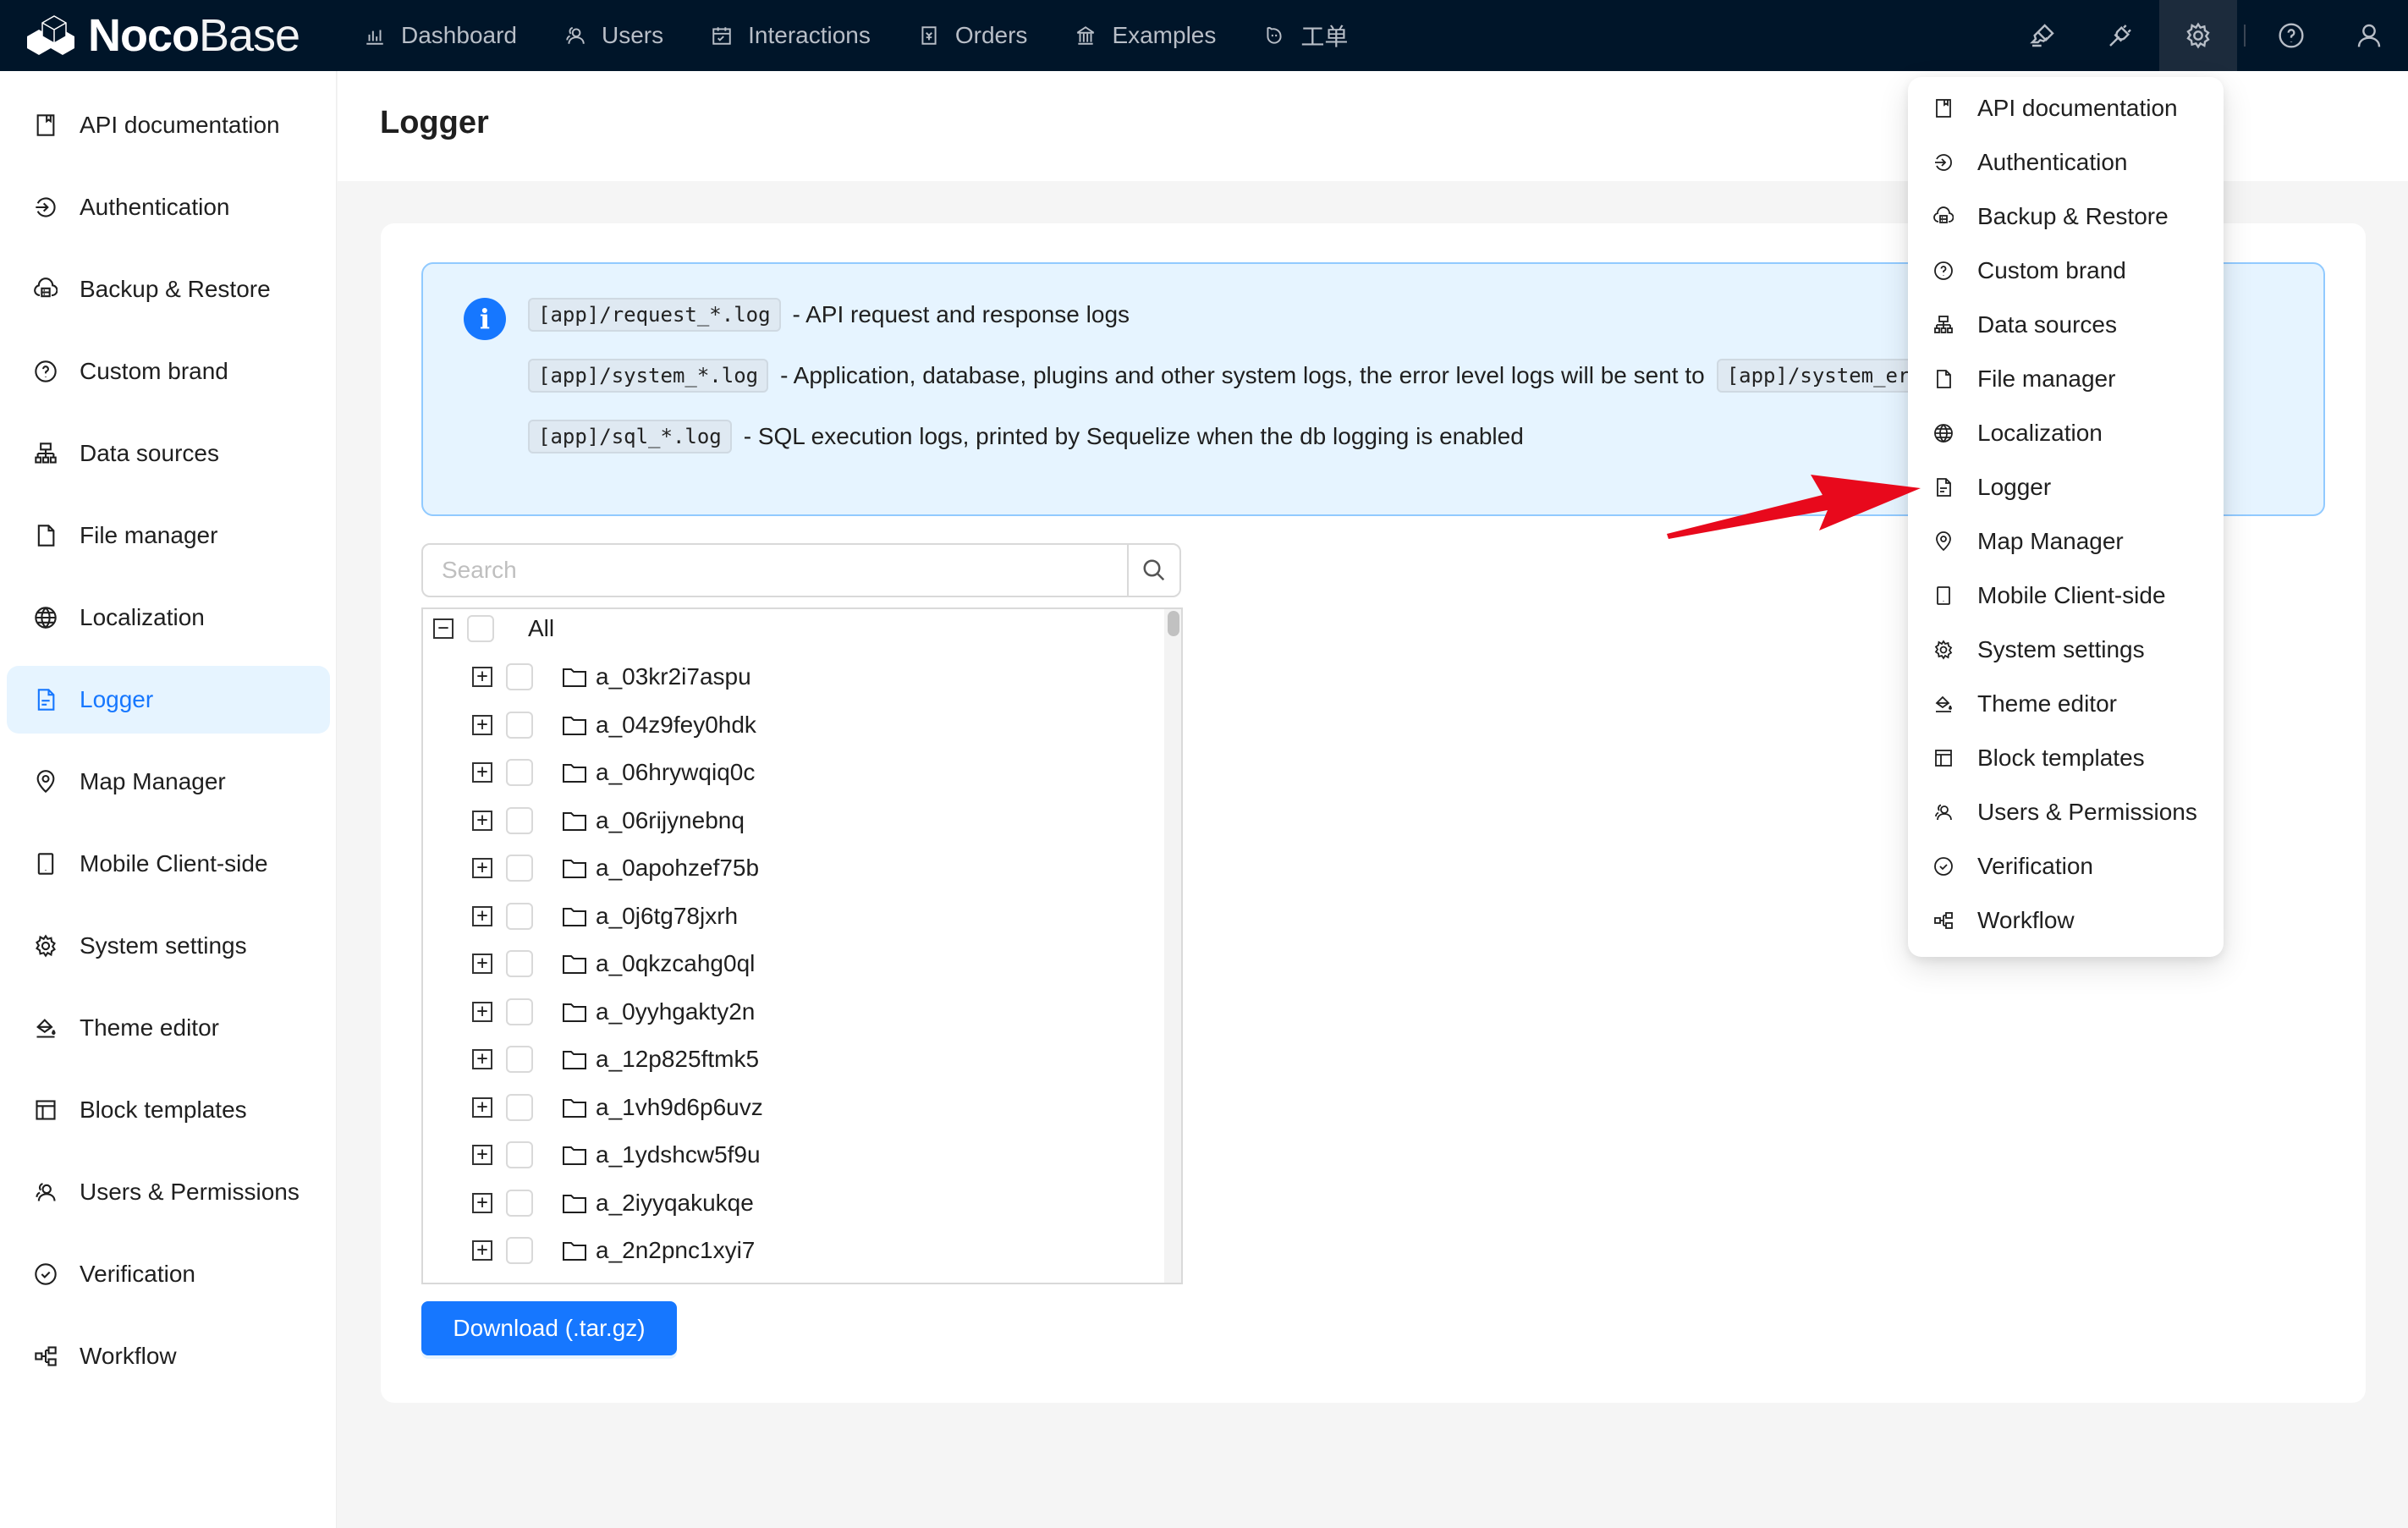 This screenshot has width=2408, height=1528. I want to click on tree-node: + a_04z9fey0hdk, so click(614, 725).